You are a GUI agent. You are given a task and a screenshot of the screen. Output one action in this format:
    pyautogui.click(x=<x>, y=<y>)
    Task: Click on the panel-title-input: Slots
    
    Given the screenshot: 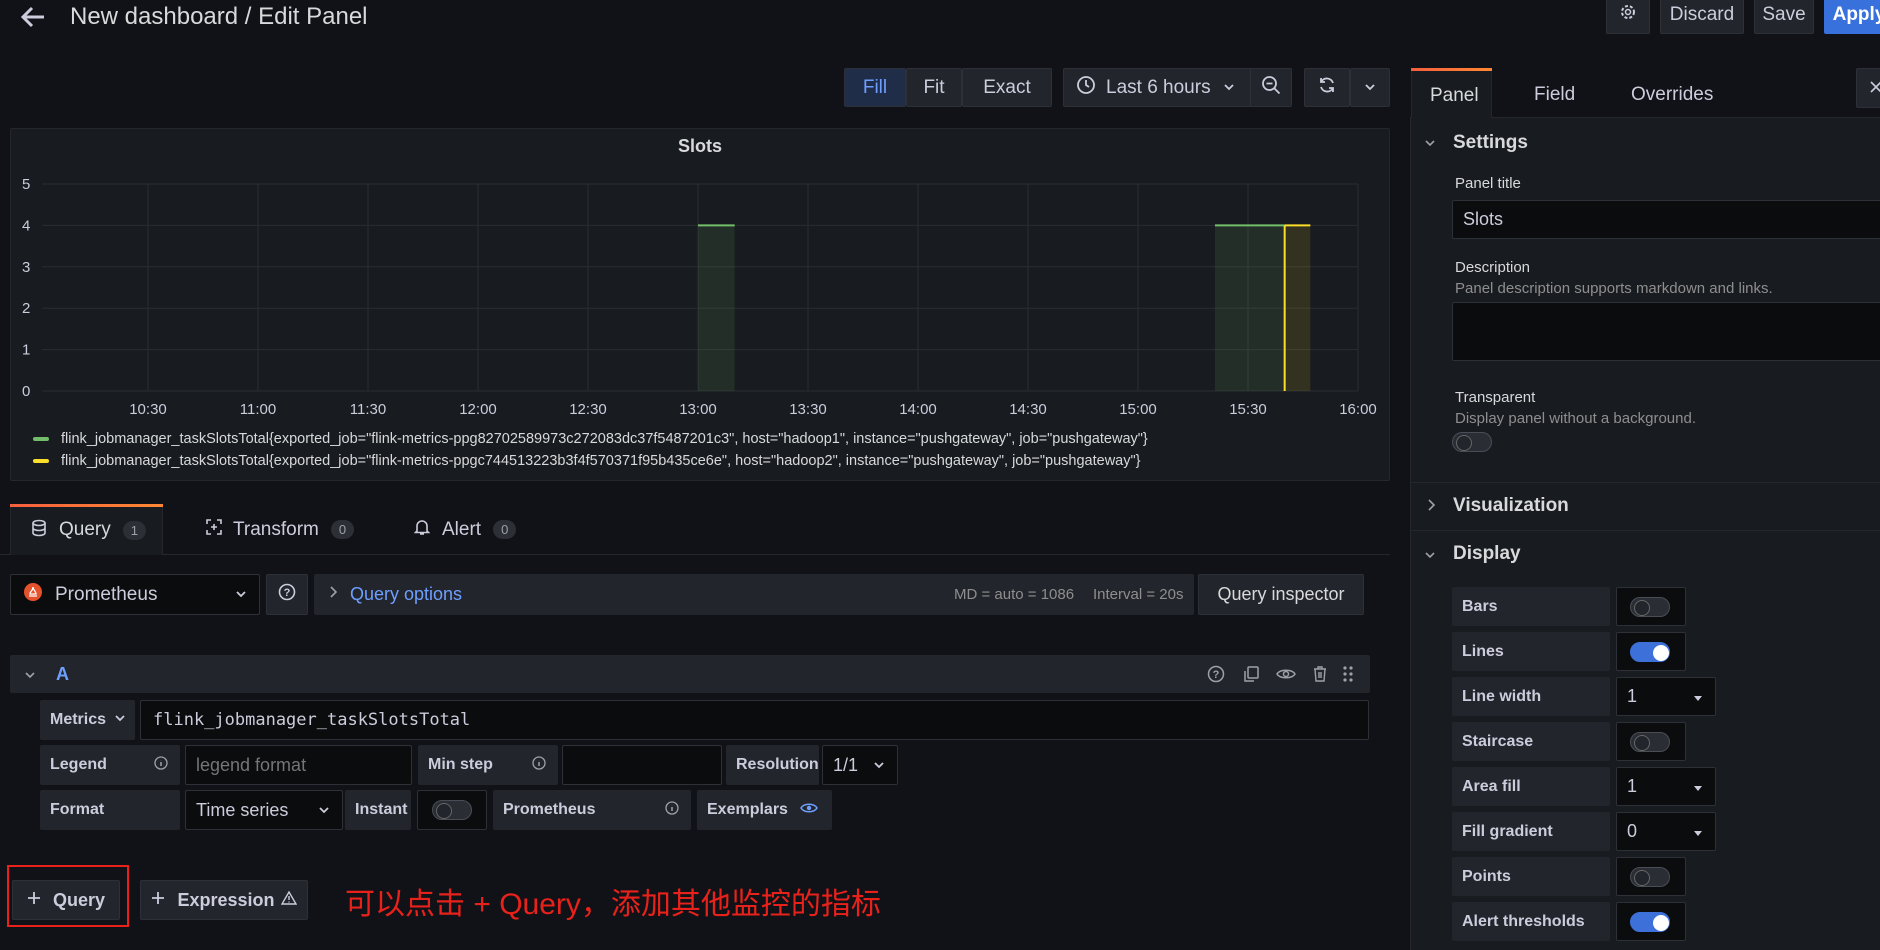 What is the action you would take?
    pyautogui.click(x=1666, y=219)
    